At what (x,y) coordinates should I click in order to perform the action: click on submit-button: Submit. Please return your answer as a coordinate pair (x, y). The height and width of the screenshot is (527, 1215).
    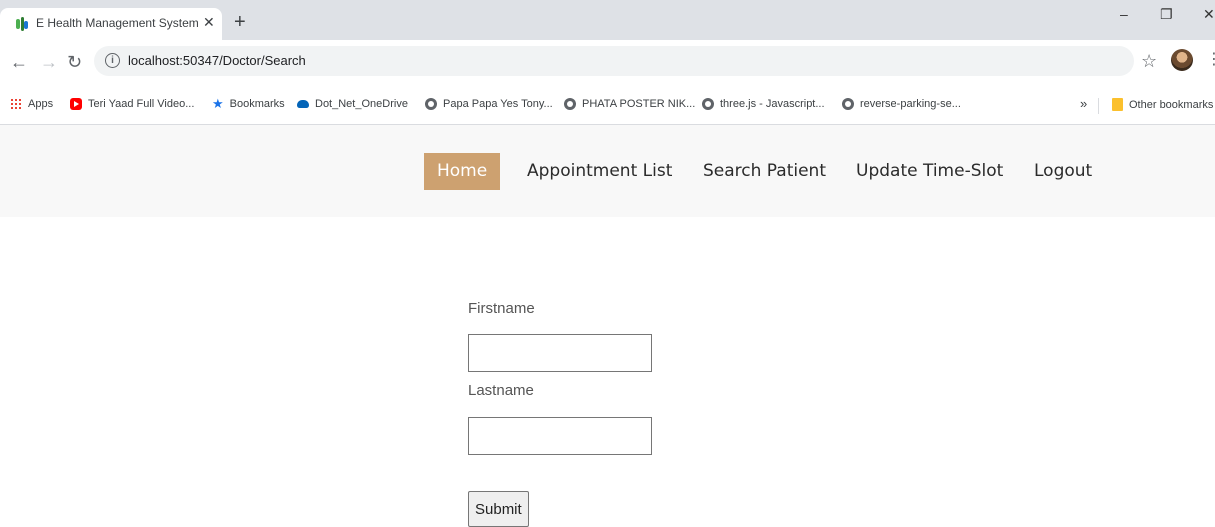
    Looking at the image, I should click on (498, 509).